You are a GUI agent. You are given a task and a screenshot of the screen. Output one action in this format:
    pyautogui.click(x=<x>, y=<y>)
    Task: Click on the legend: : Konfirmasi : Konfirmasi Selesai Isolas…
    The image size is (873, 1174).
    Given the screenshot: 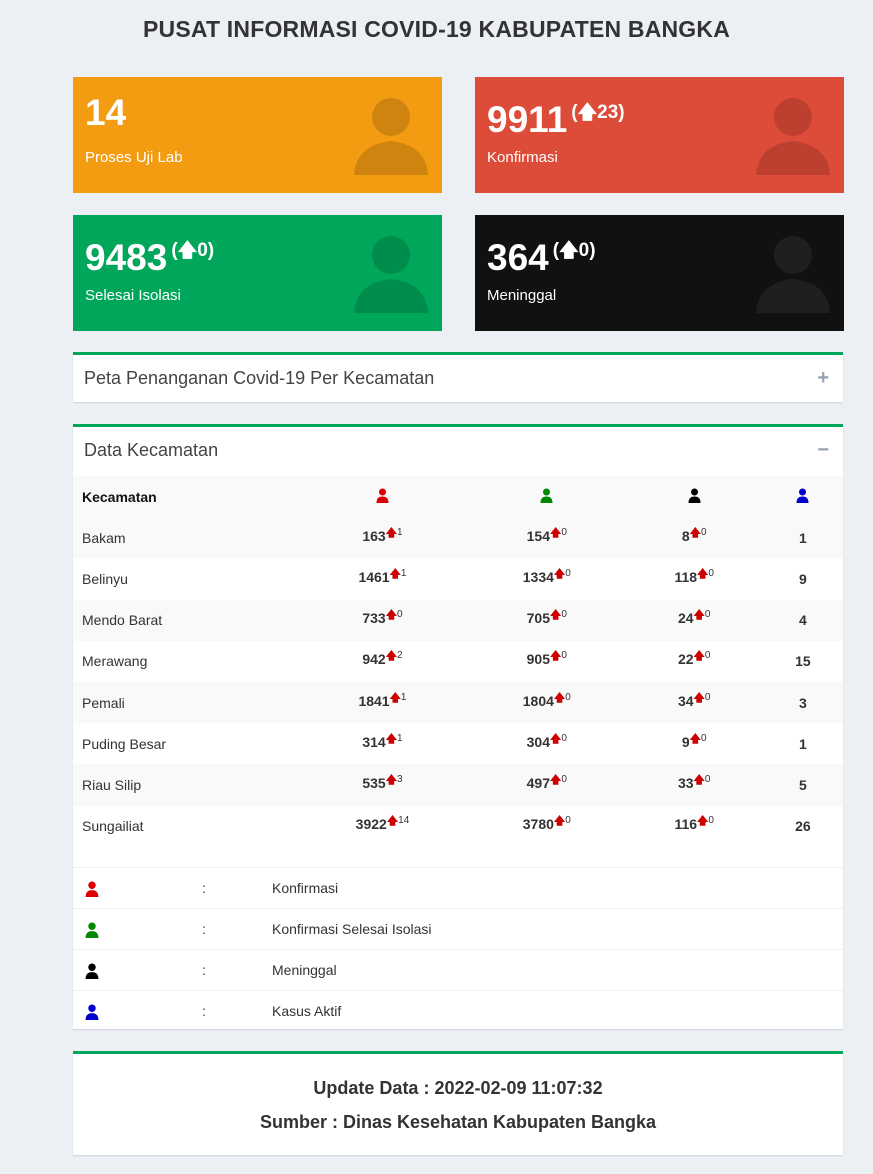 What is the action you would take?
    pyautogui.click(x=458, y=949)
    